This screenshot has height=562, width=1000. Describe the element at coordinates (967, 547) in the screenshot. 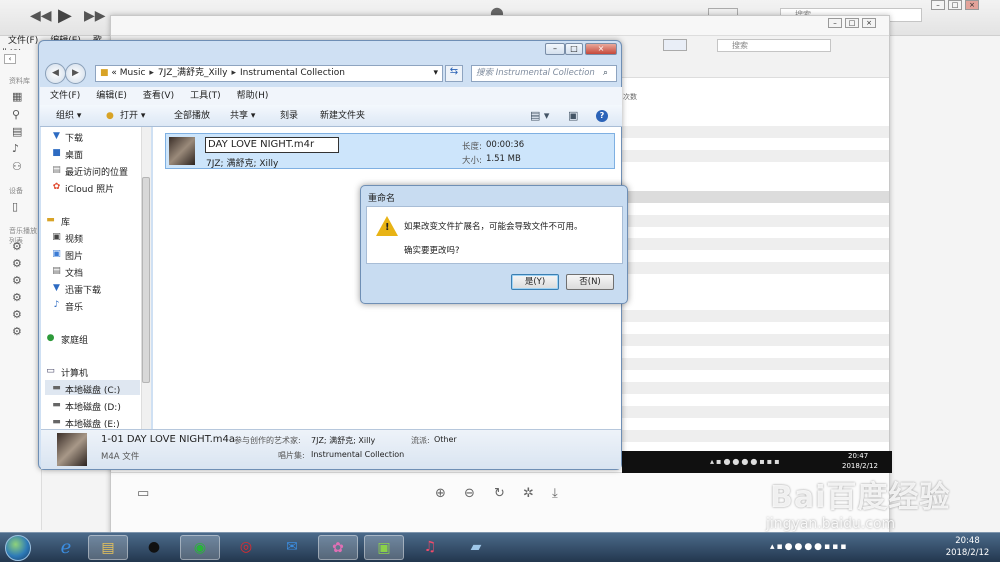

I see `system-clock: 20:48 2018/2/12` at that location.